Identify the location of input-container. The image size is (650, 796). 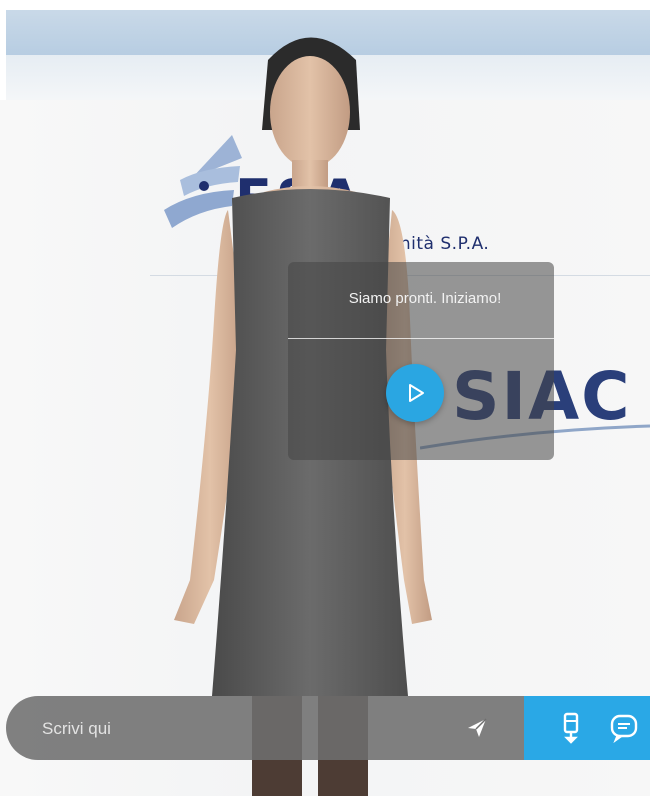
(265, 728).